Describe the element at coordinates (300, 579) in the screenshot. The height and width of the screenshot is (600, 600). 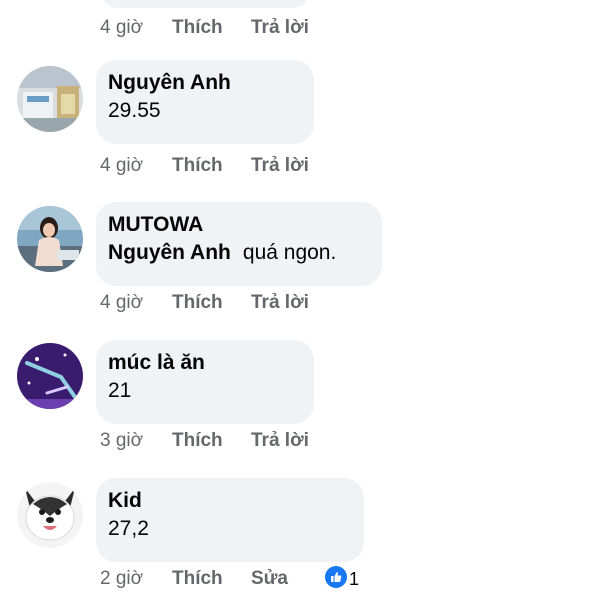
I see `comment-actions: 2 giờ Thích Sửa 1` at that location.